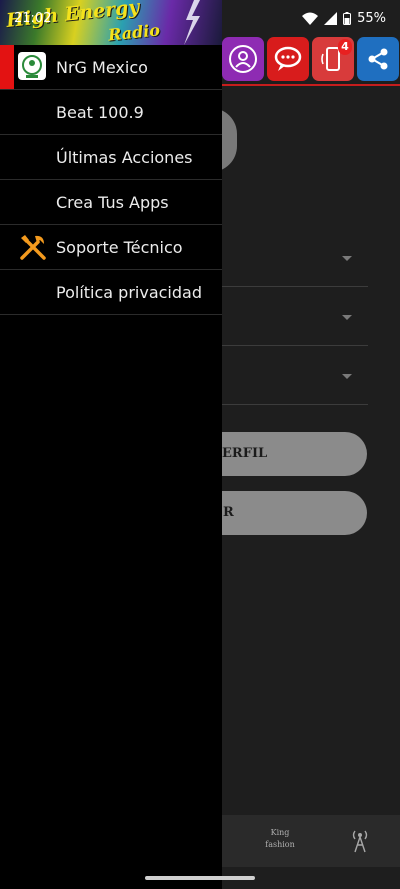  I want to click on phone-badge: 4, so click(345, 47).